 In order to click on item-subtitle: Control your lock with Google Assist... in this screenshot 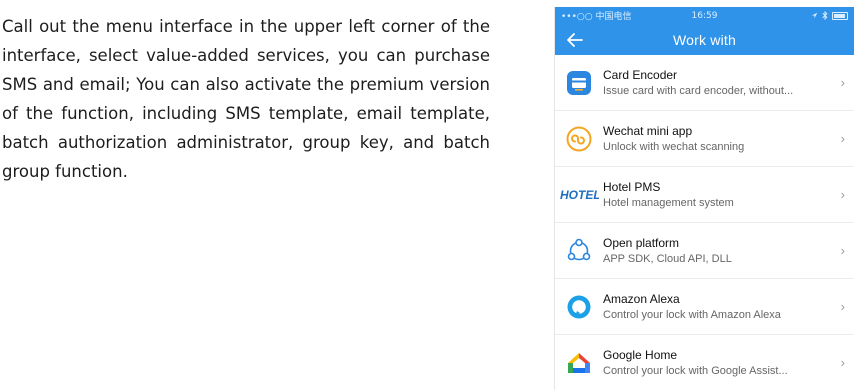, I will do `click(695, 370)`.